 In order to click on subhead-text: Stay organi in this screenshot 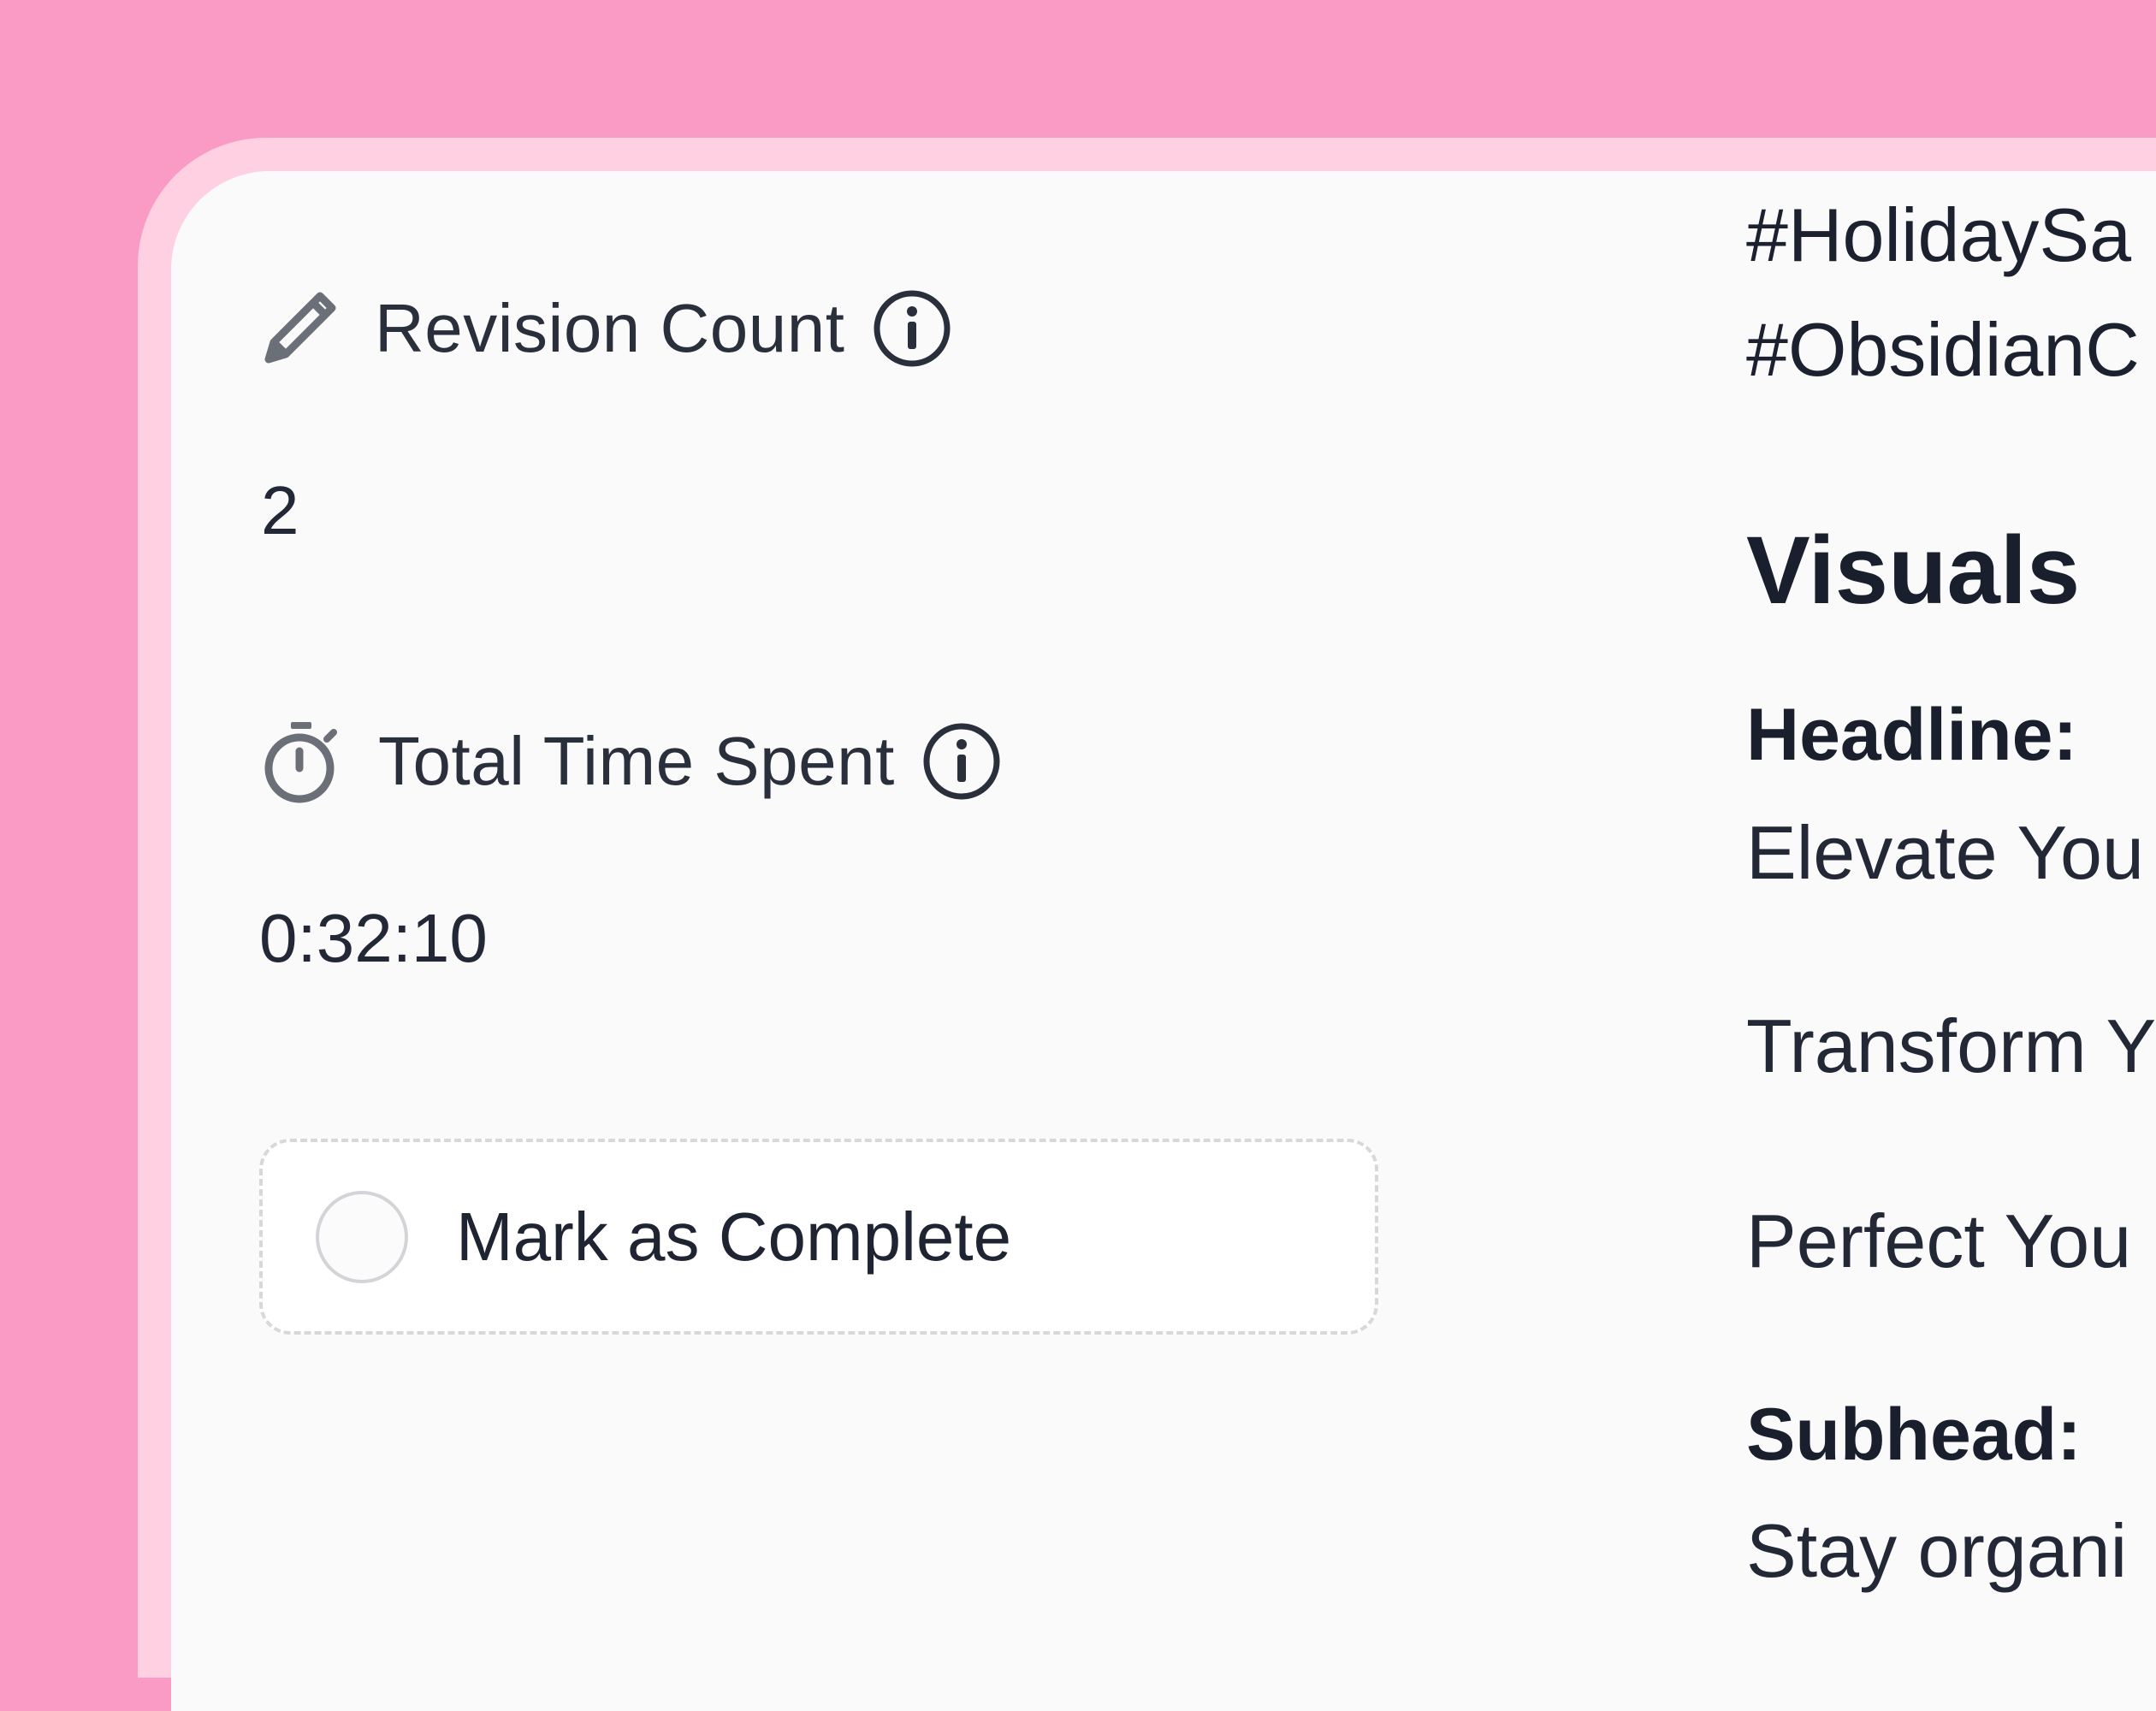, I will do `click(1937, 1551)`.